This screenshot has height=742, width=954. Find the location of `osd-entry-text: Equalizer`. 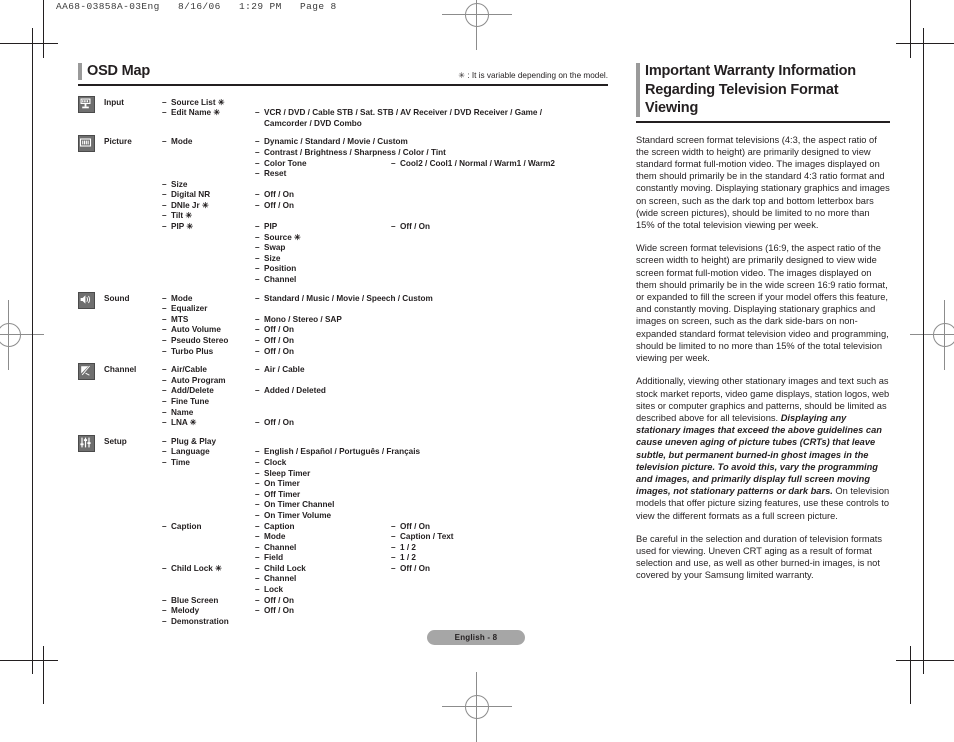

osd-entry-text: Equalizer is located at coordinates (189, 309).